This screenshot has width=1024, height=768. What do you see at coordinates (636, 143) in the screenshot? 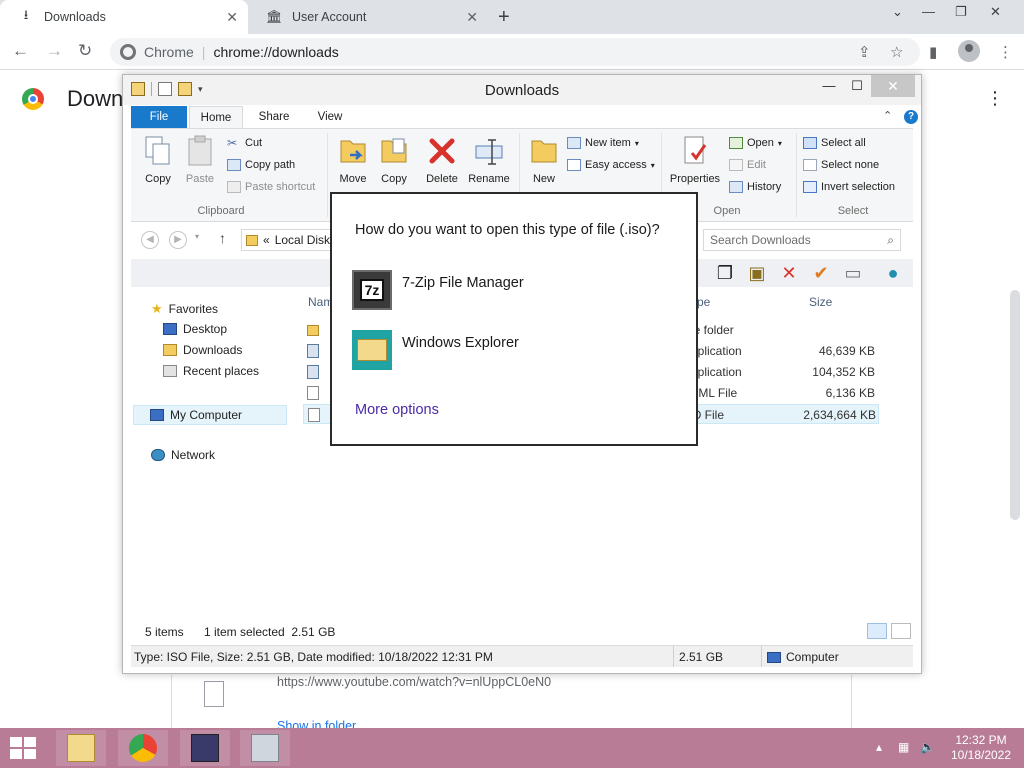
I see `chevron-down-icon: ▾` at bounding box center [636, 143].